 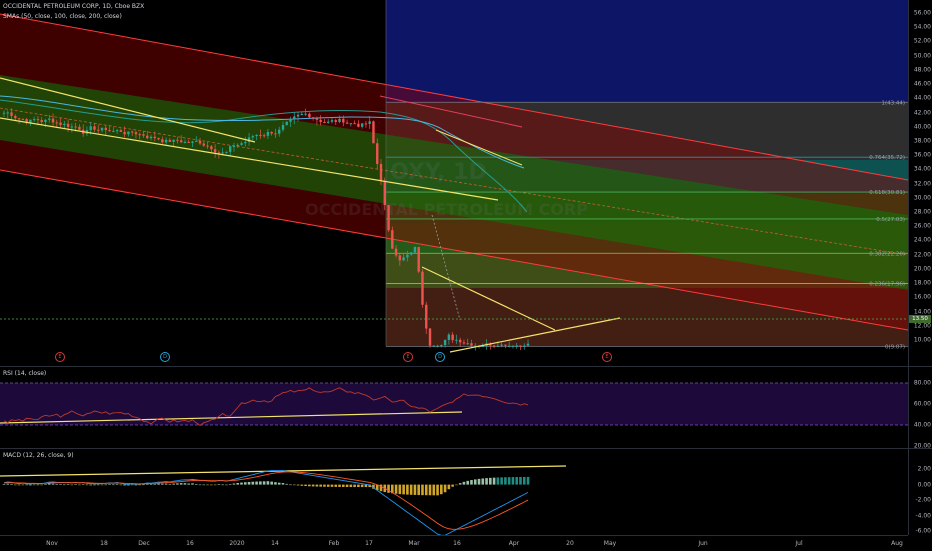 What do you see at coordinates (38, 455) in the screenshot?
I see `macd-title: MACD (12, 26, close, 9)` at bounding box center [38, 455].